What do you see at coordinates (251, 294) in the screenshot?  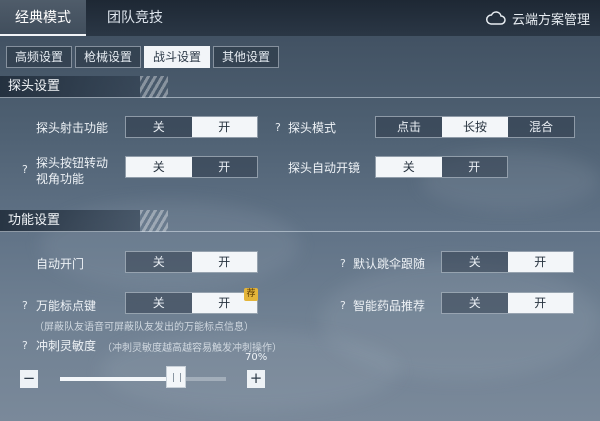 I see `recommended-badge: 荐` at bounding box center [251, 294].